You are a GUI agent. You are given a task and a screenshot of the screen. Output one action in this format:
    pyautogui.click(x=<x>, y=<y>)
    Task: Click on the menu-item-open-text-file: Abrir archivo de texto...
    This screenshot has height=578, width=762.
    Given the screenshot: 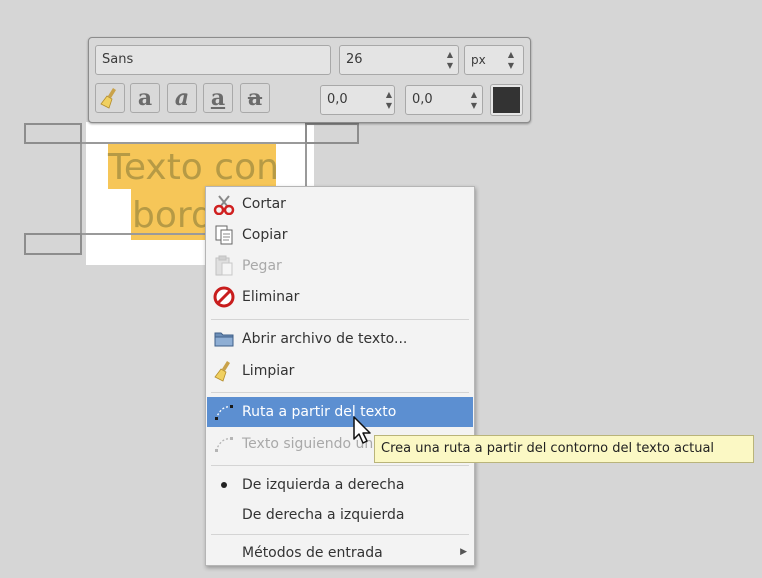 What is the action you would take?
    pyautogui.click(x=340, y=339)
    